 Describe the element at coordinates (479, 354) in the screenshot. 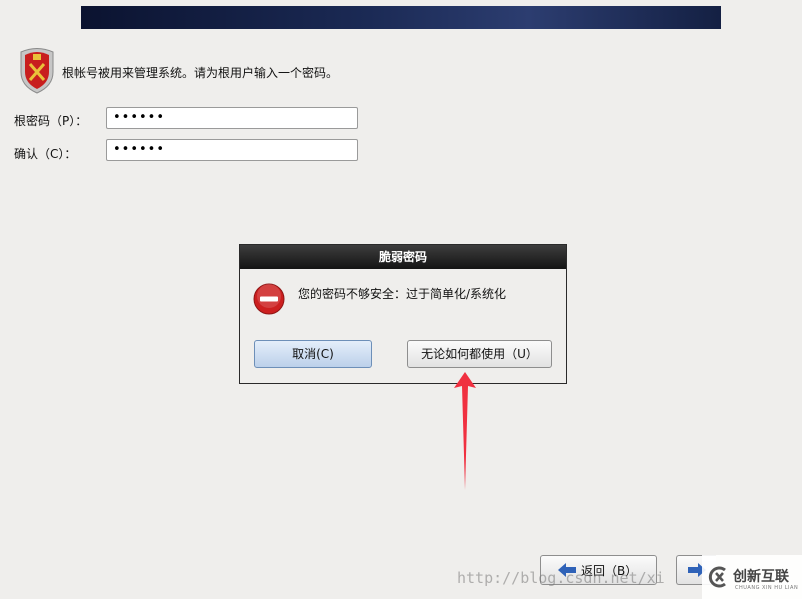

I see `use-anyway-button: 无论如何都使用（U）` at that location.